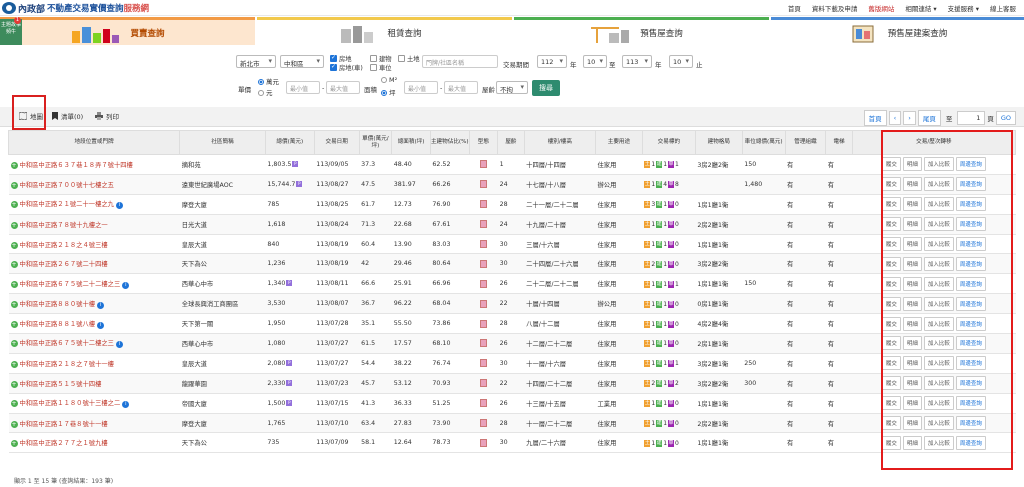 This screenshot has width=1024, height=487. Describe the element at coordinates (381, 58) in the screenshot. I see `type-building-checkbox: 建物` at that location.